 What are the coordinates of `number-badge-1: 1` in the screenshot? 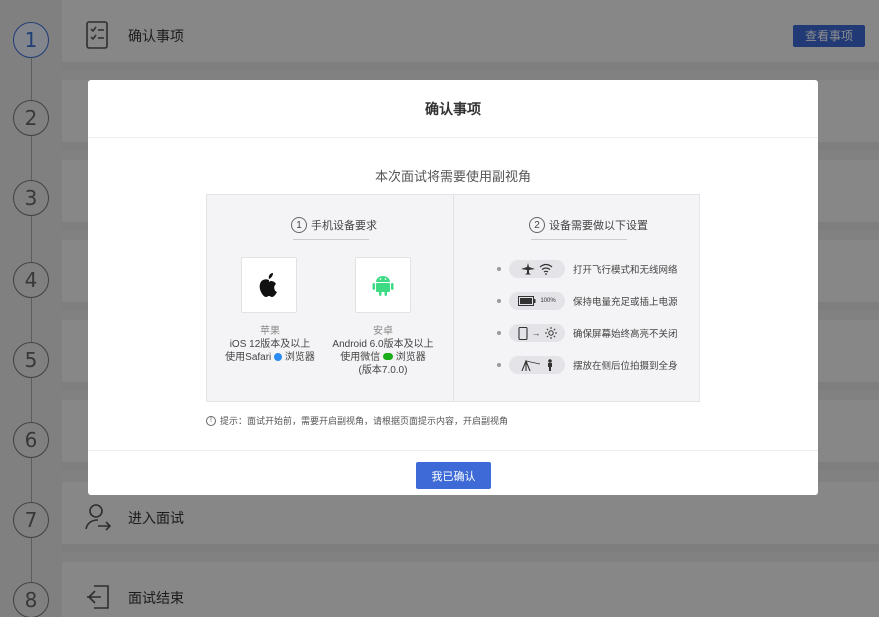 It's located at (299, 225).